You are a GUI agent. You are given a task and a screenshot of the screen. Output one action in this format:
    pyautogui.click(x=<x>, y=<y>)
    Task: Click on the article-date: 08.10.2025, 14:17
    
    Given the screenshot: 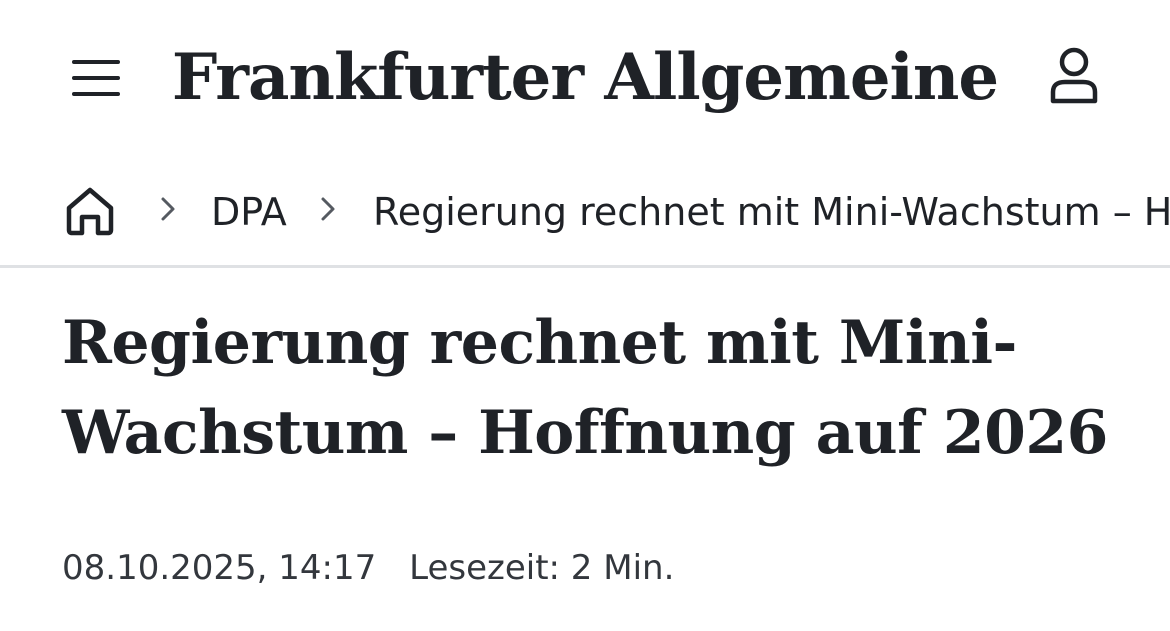 What is the action you would take?
    pyautogui.click(x=219, y=568)
    